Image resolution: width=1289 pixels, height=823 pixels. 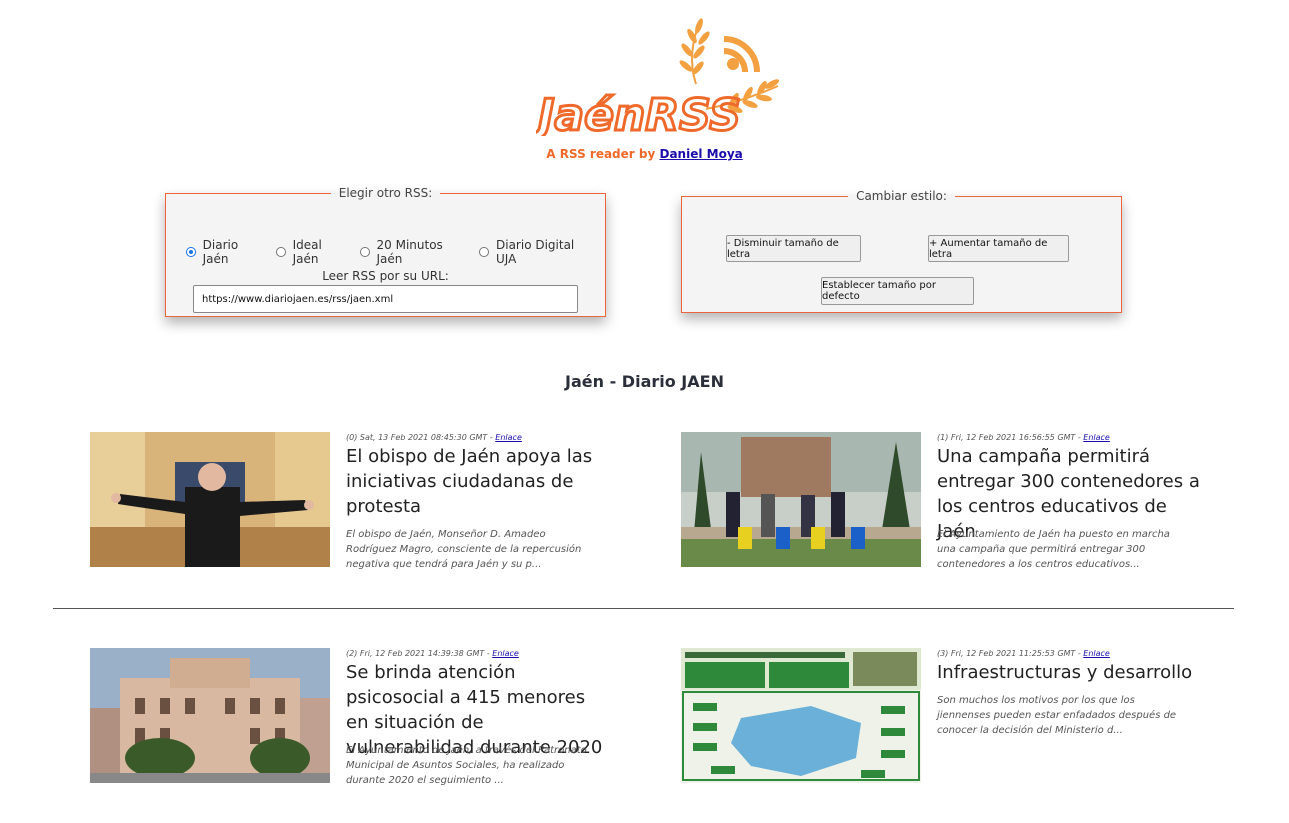 What do you see at coordinates (897, 291) in the screenshot?
I see `default-font-button: Establecer tamaño por defecto` at bounding box center [897, 291].